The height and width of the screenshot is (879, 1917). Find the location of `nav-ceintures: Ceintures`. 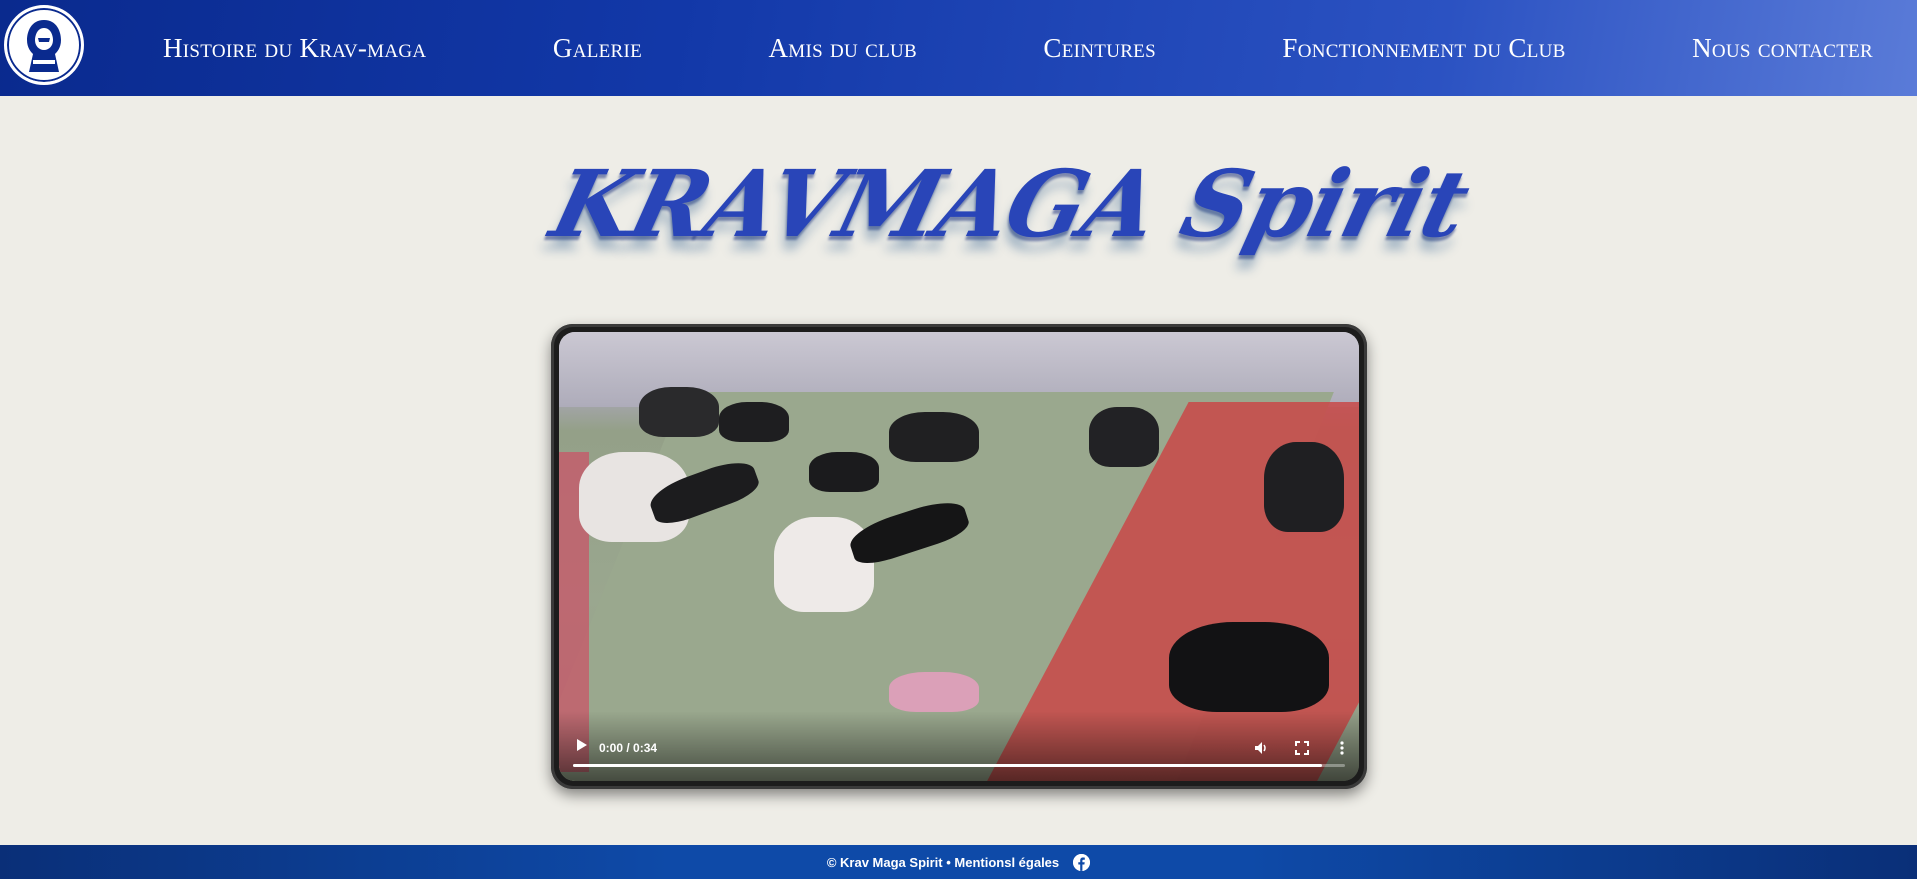

nav-ceintures: Ceintures is located at coordinates (1099, 48).